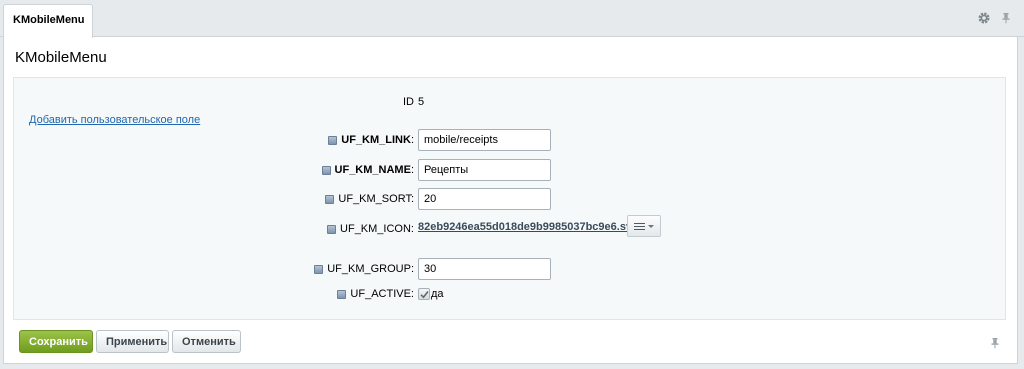 The height and width of the screenshot is (369, 1024). I want to click on field-row-link: UF_KM_LINK:, so click(510, 140).